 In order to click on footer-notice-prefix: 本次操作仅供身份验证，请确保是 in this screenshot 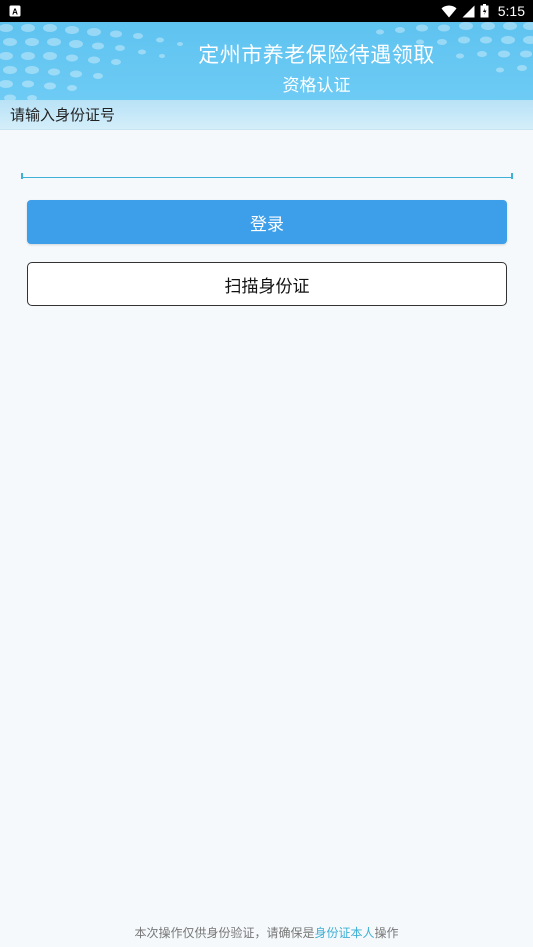, I will do `click(224, 933)`.